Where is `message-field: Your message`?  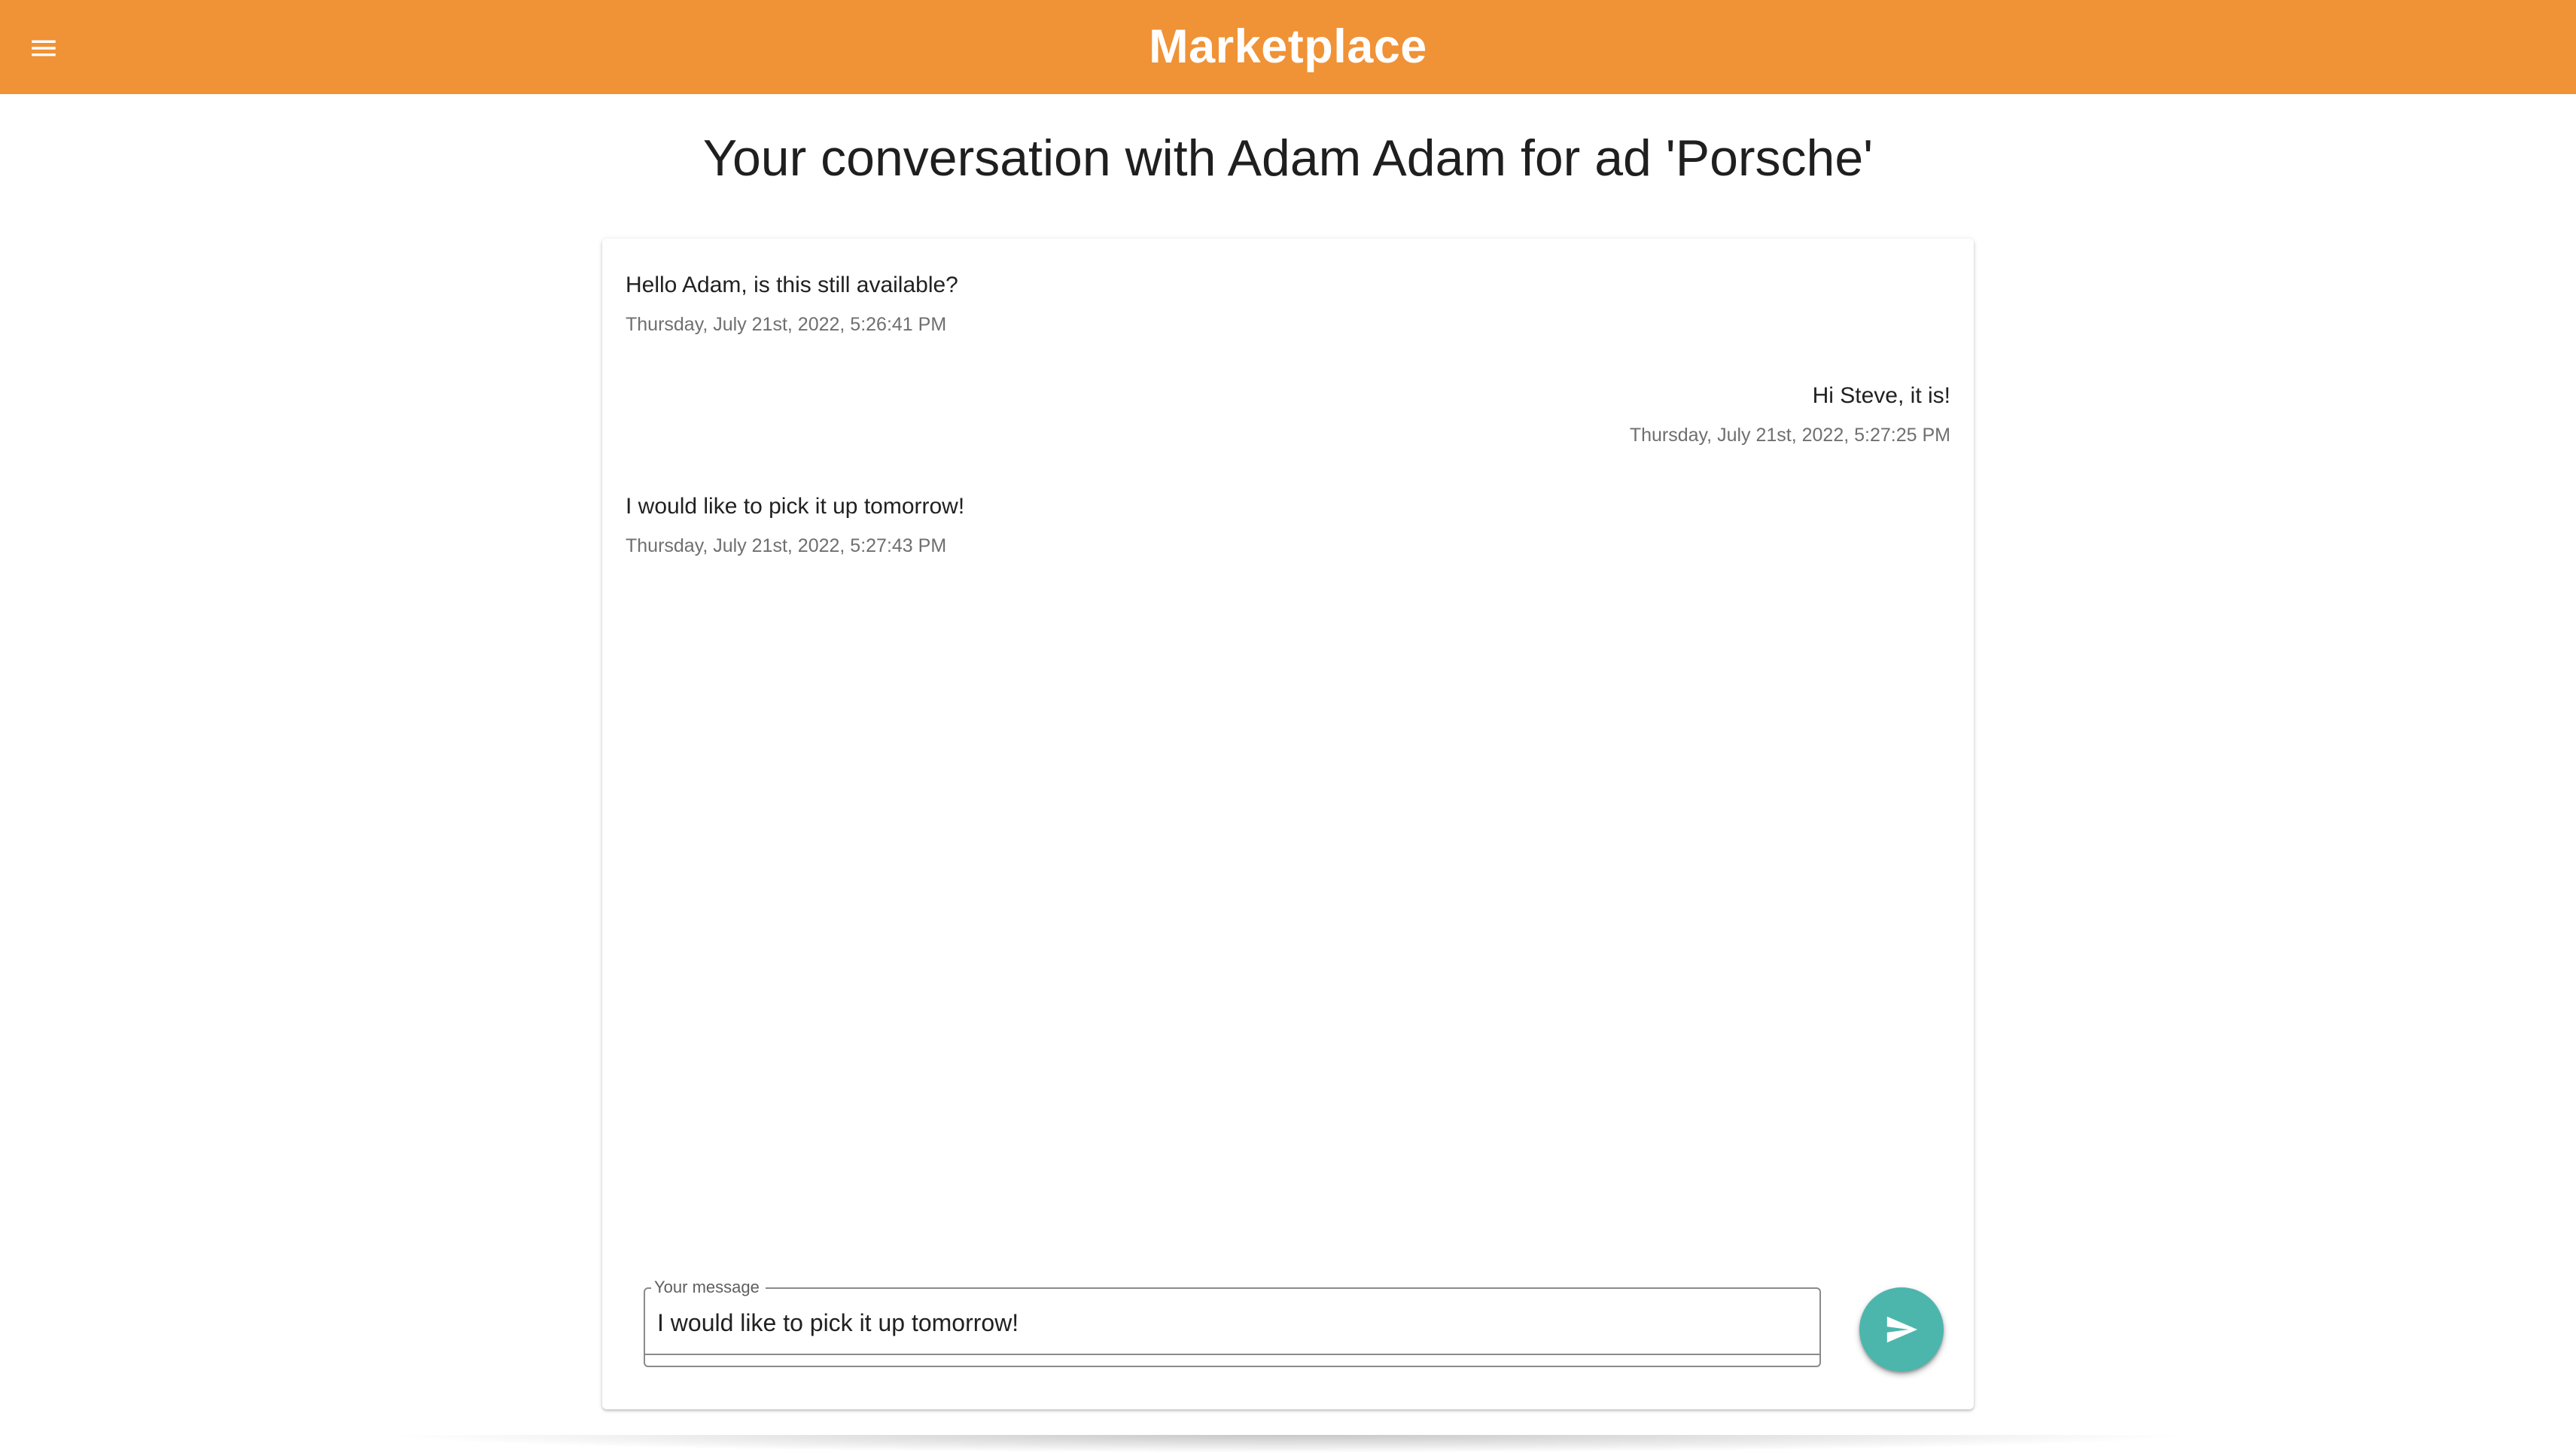
message-field: Your message is located at coordinates (1232, 1322).